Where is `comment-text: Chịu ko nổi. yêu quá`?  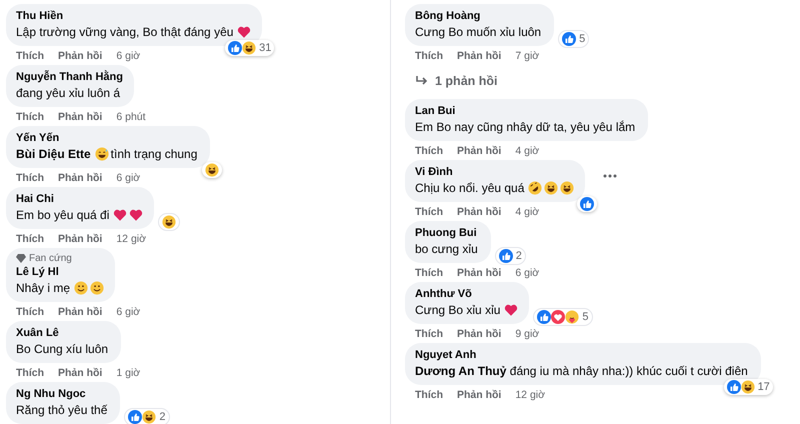 comment-text: Chịu ko nổi. yêu quá is located at coordinates (469, 188).